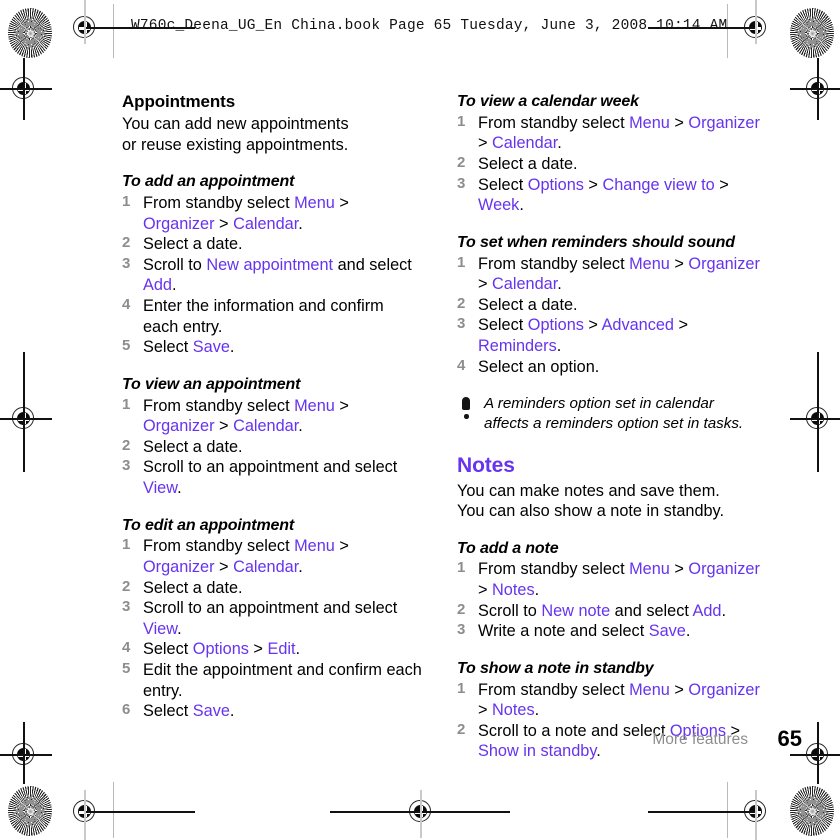 This screenshot has height=840, width=840. I want to click on note-line-1: A reminders option set in calendar, so click(599, 404).